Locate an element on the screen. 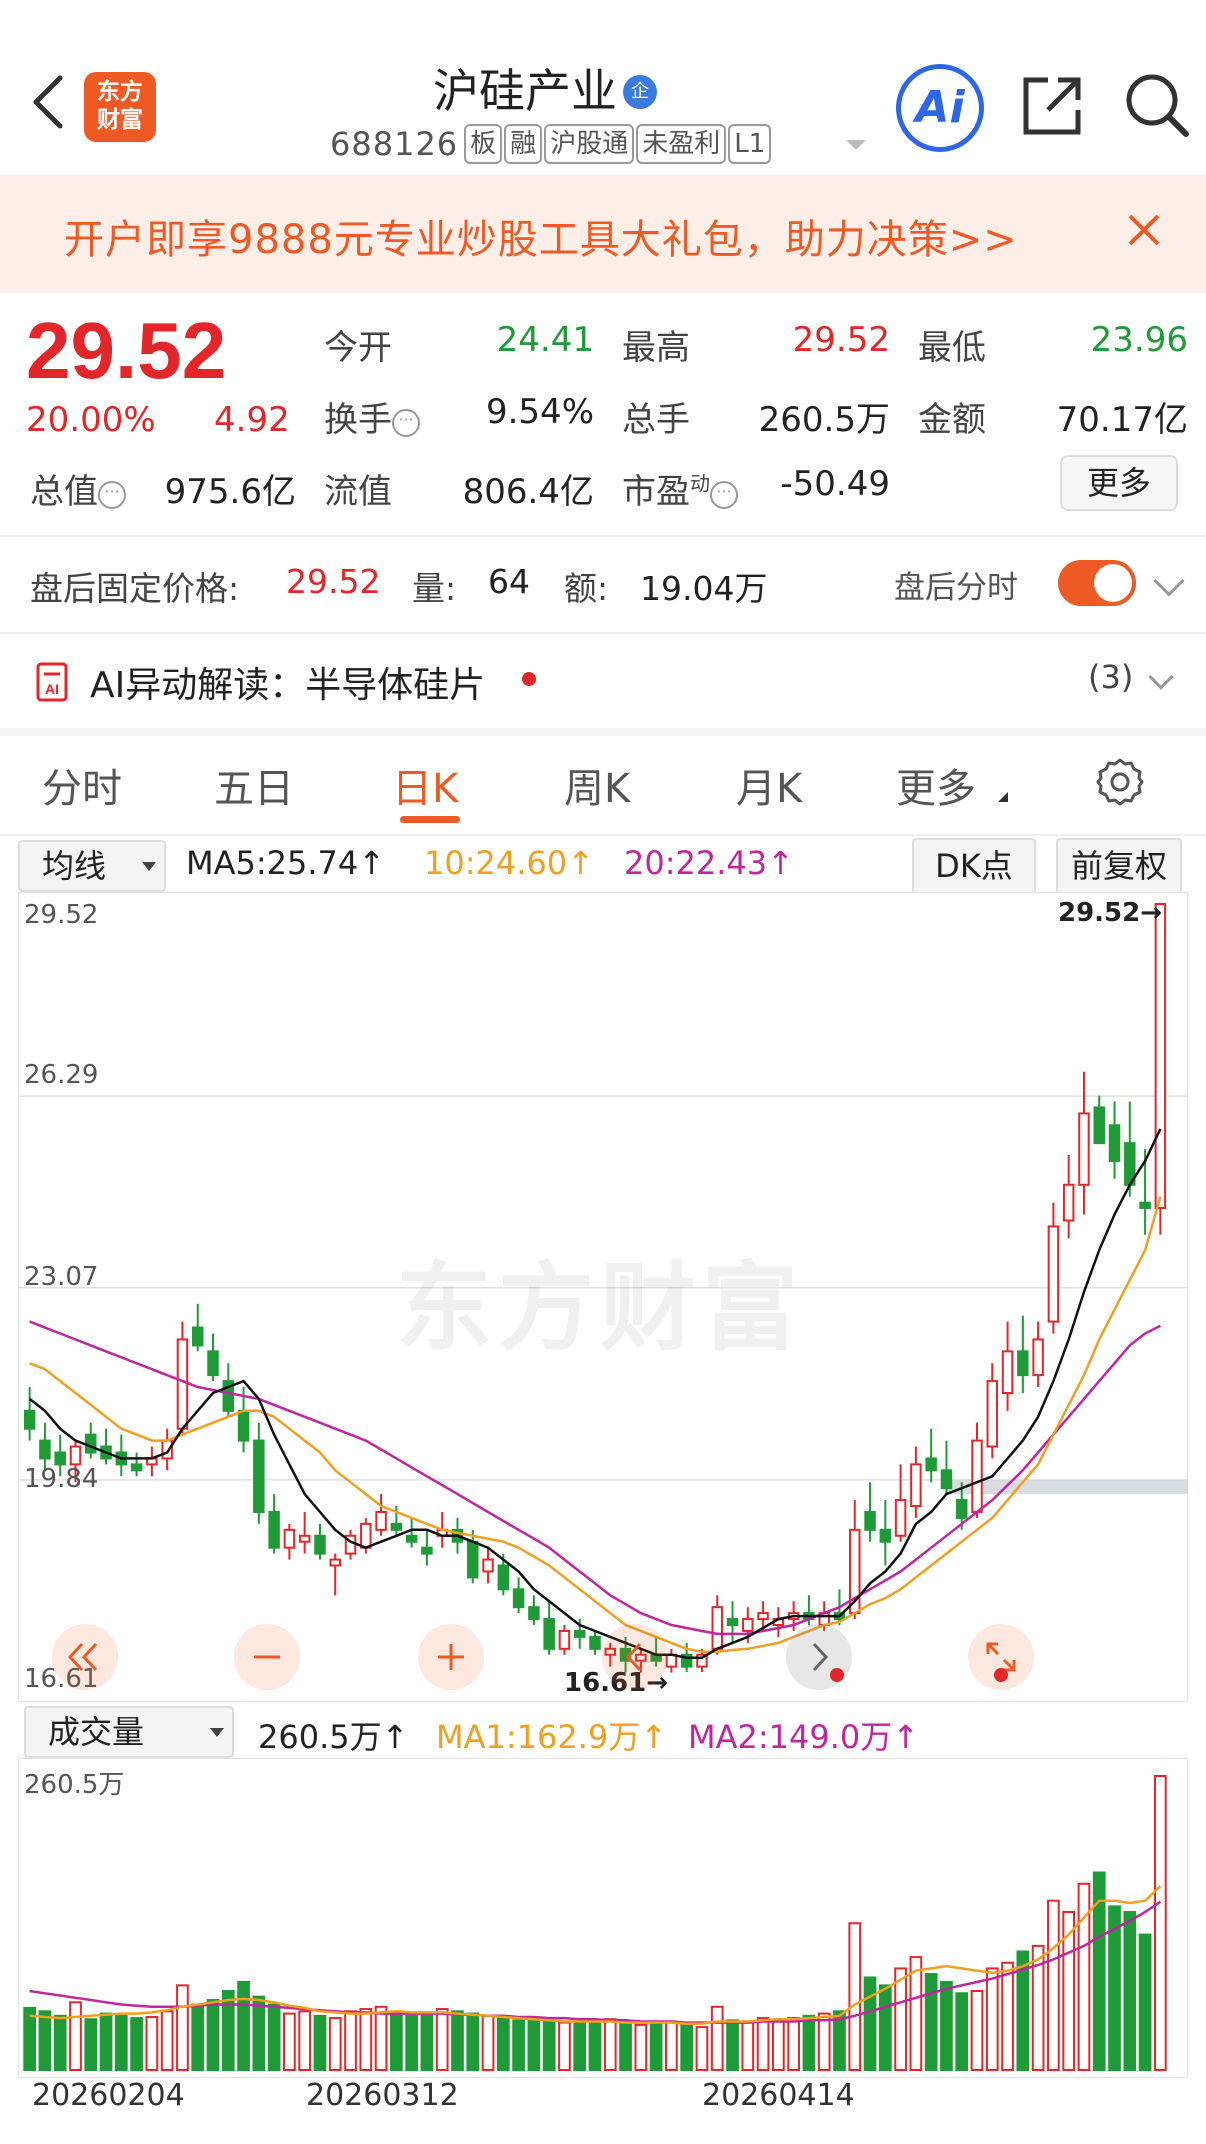  volume-indicator-dropdown: 成交量 is located at coordinates (129, 1732).